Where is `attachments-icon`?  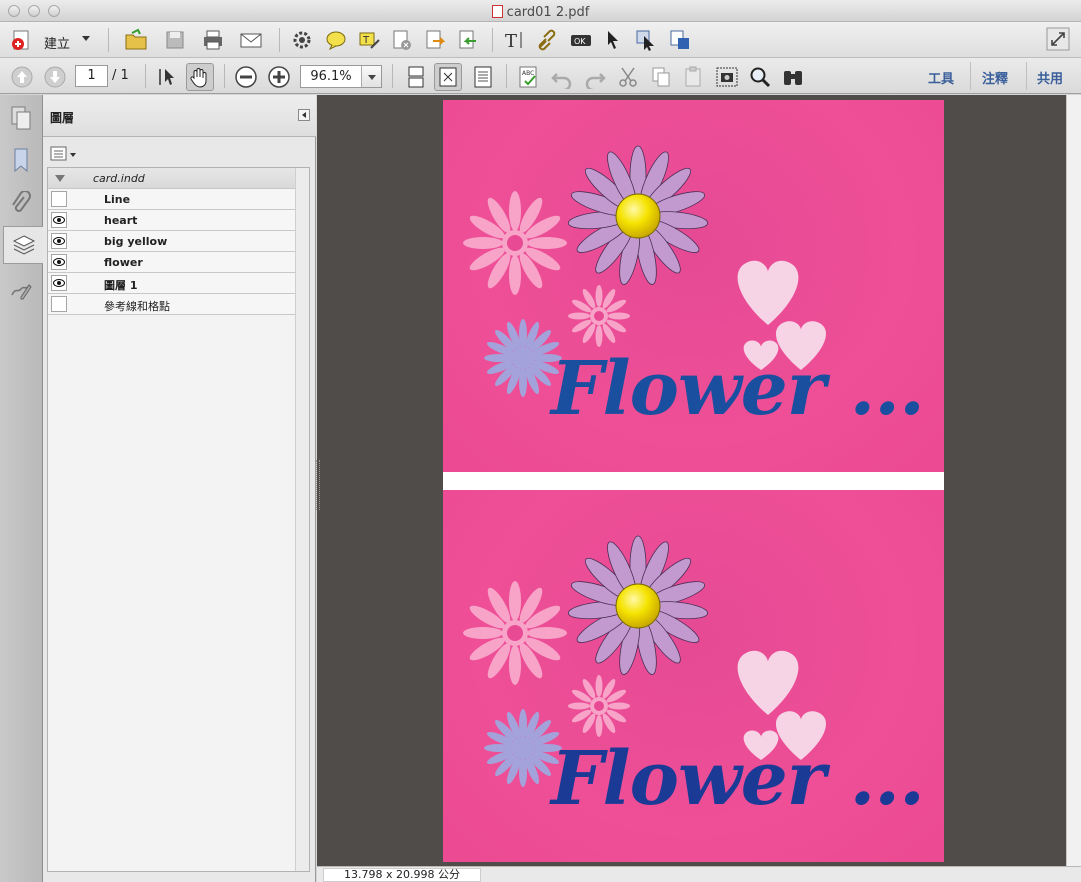
attachments-icon is located at coordinates (21, 204).